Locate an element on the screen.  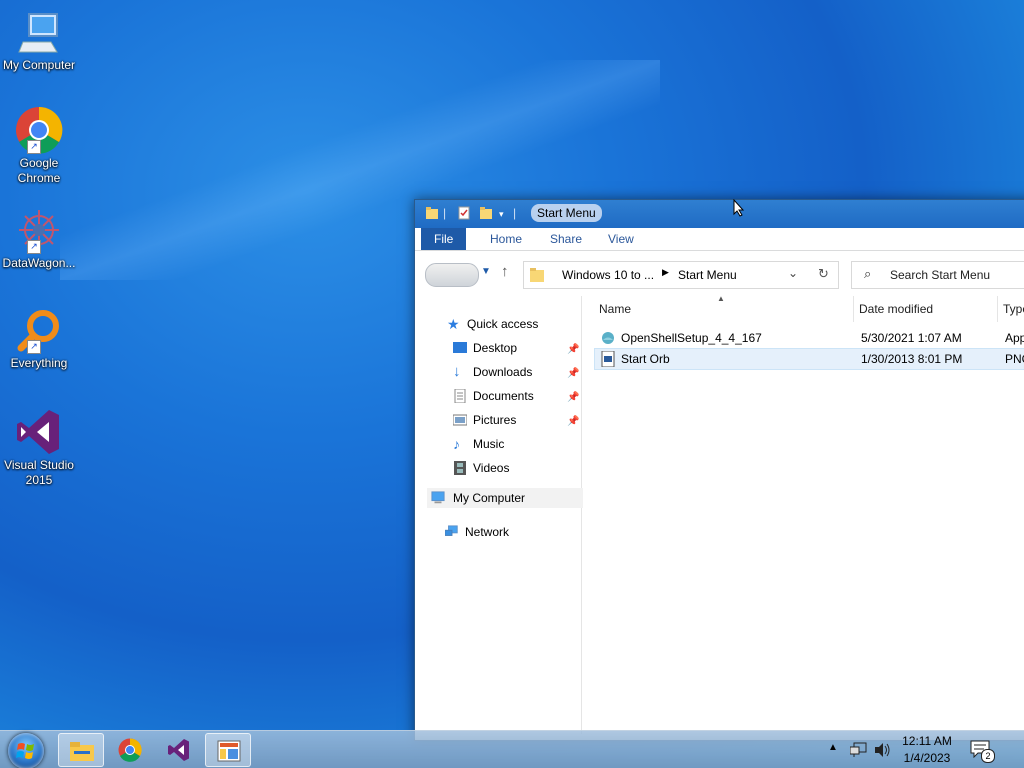
tab-view: View is located at coordinates (621, 239).